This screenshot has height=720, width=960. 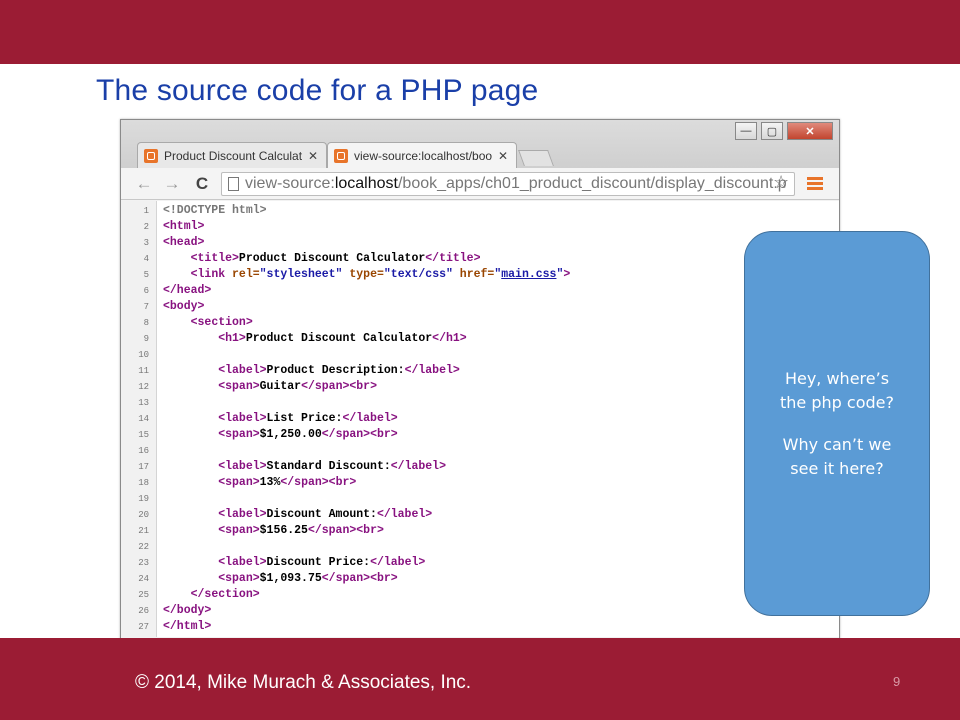 What do you see at coordinates (837, 468) in the screenshot?
I see `callout-line: see it here?` at bounding box center [837, 468].